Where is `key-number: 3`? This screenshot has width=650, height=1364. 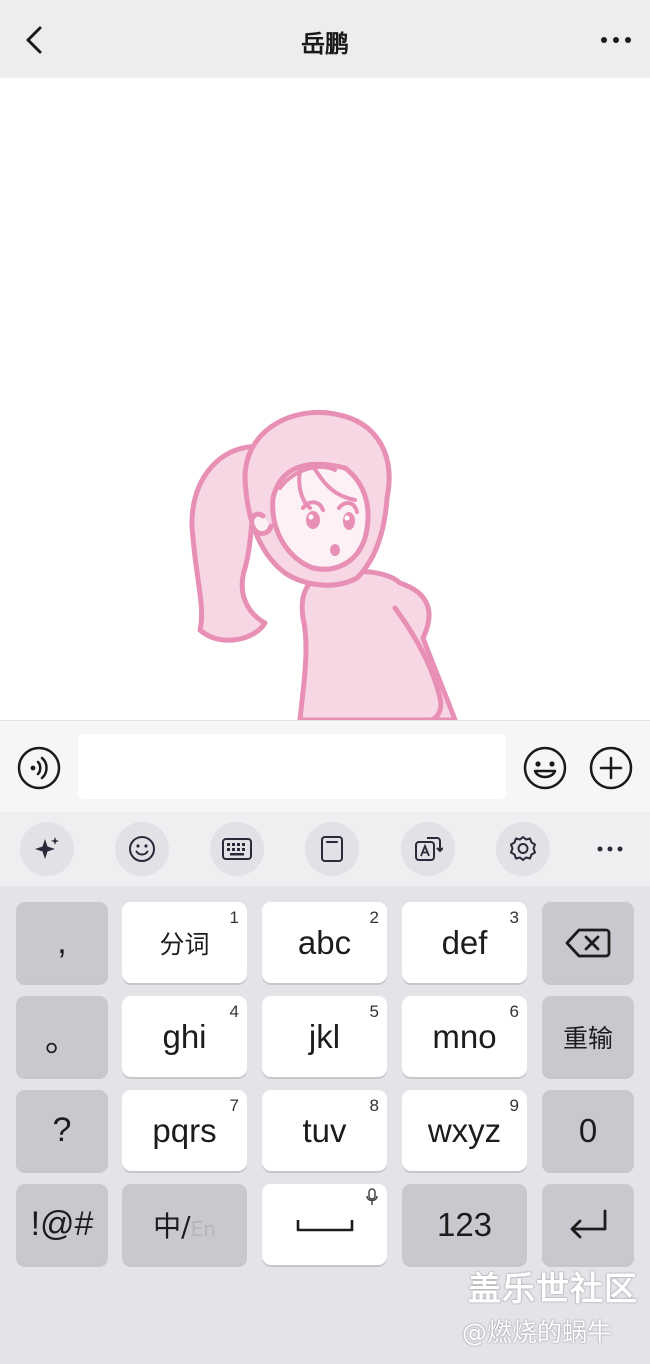 key-number: 3 is located at coordinates (514, 917).